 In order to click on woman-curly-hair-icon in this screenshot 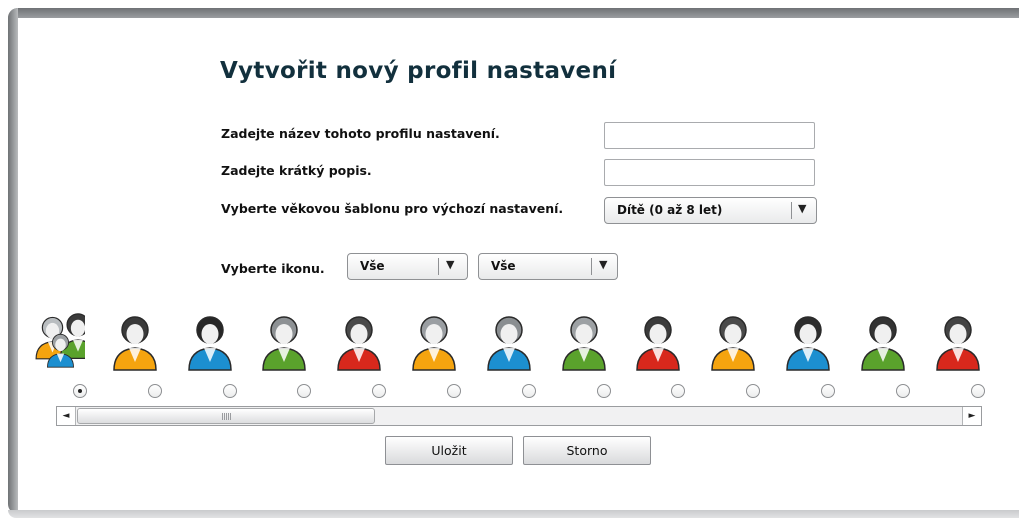, I will do `click(135, 341)`.